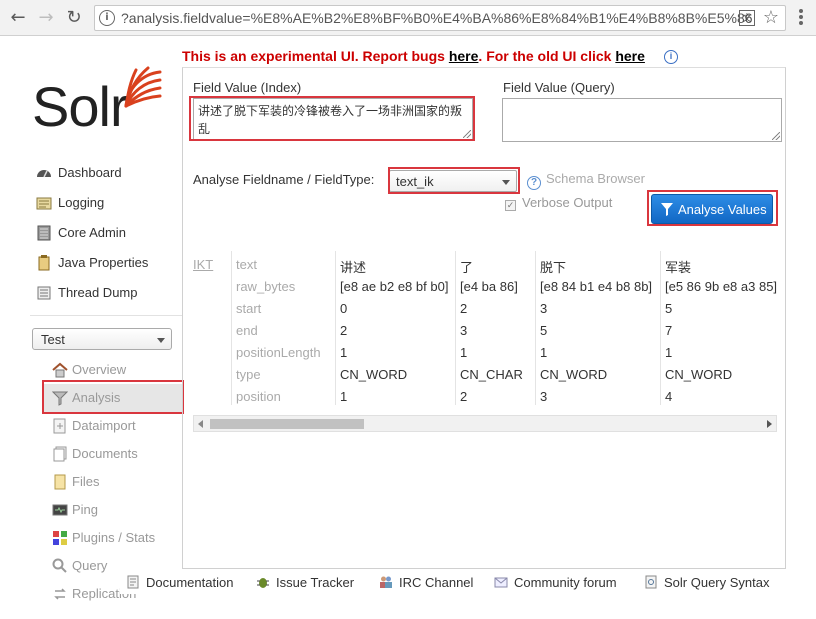 The width and height of the screenshot is (816, 619). What do you see at coordinates (113, 538) in the screenshot?
I see `core-item-plugins-stats: Plugins / Stats` at bounding box center [113, 538].